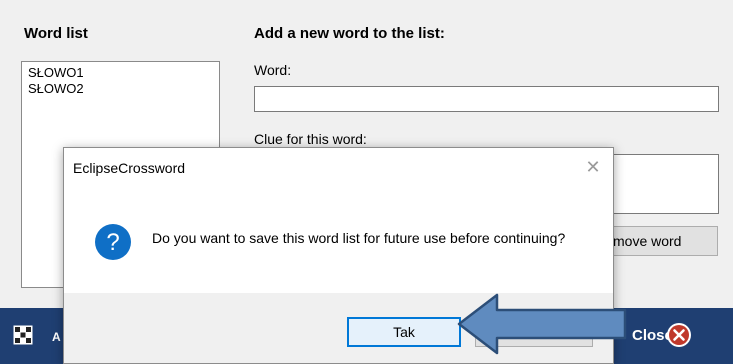 Image resolution: width=733 pixels, height=364 pixels. I want to click on dialog-title: EclipseCrossword, so click(129, 168).